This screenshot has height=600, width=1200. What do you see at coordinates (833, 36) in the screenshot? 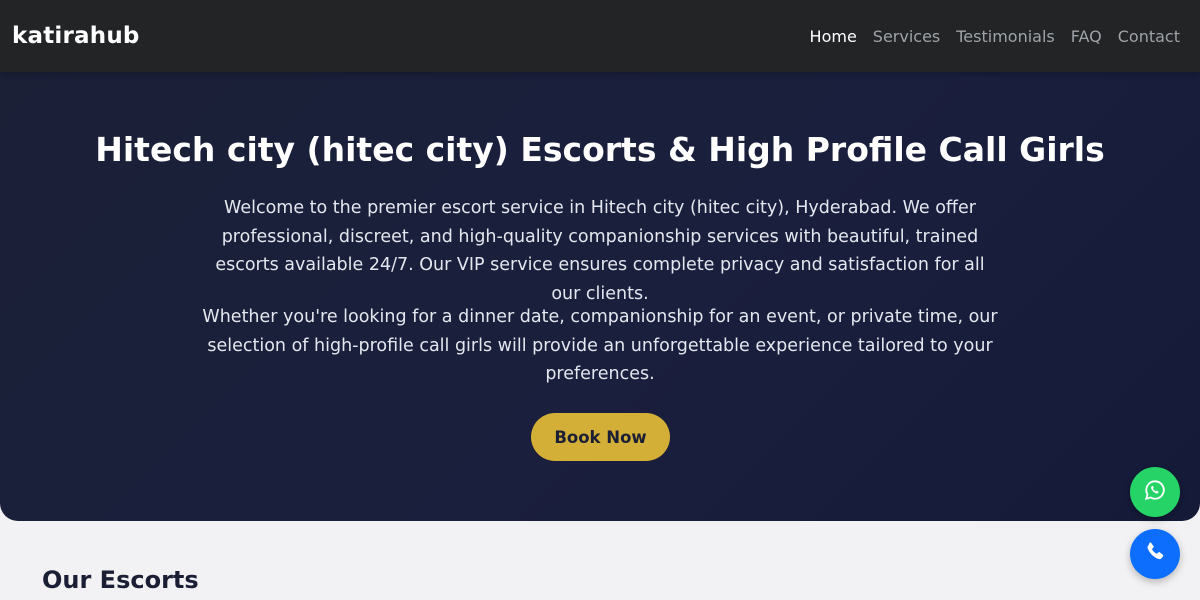
I see `nav-link-home: Home` at bounding box center [833, 36].